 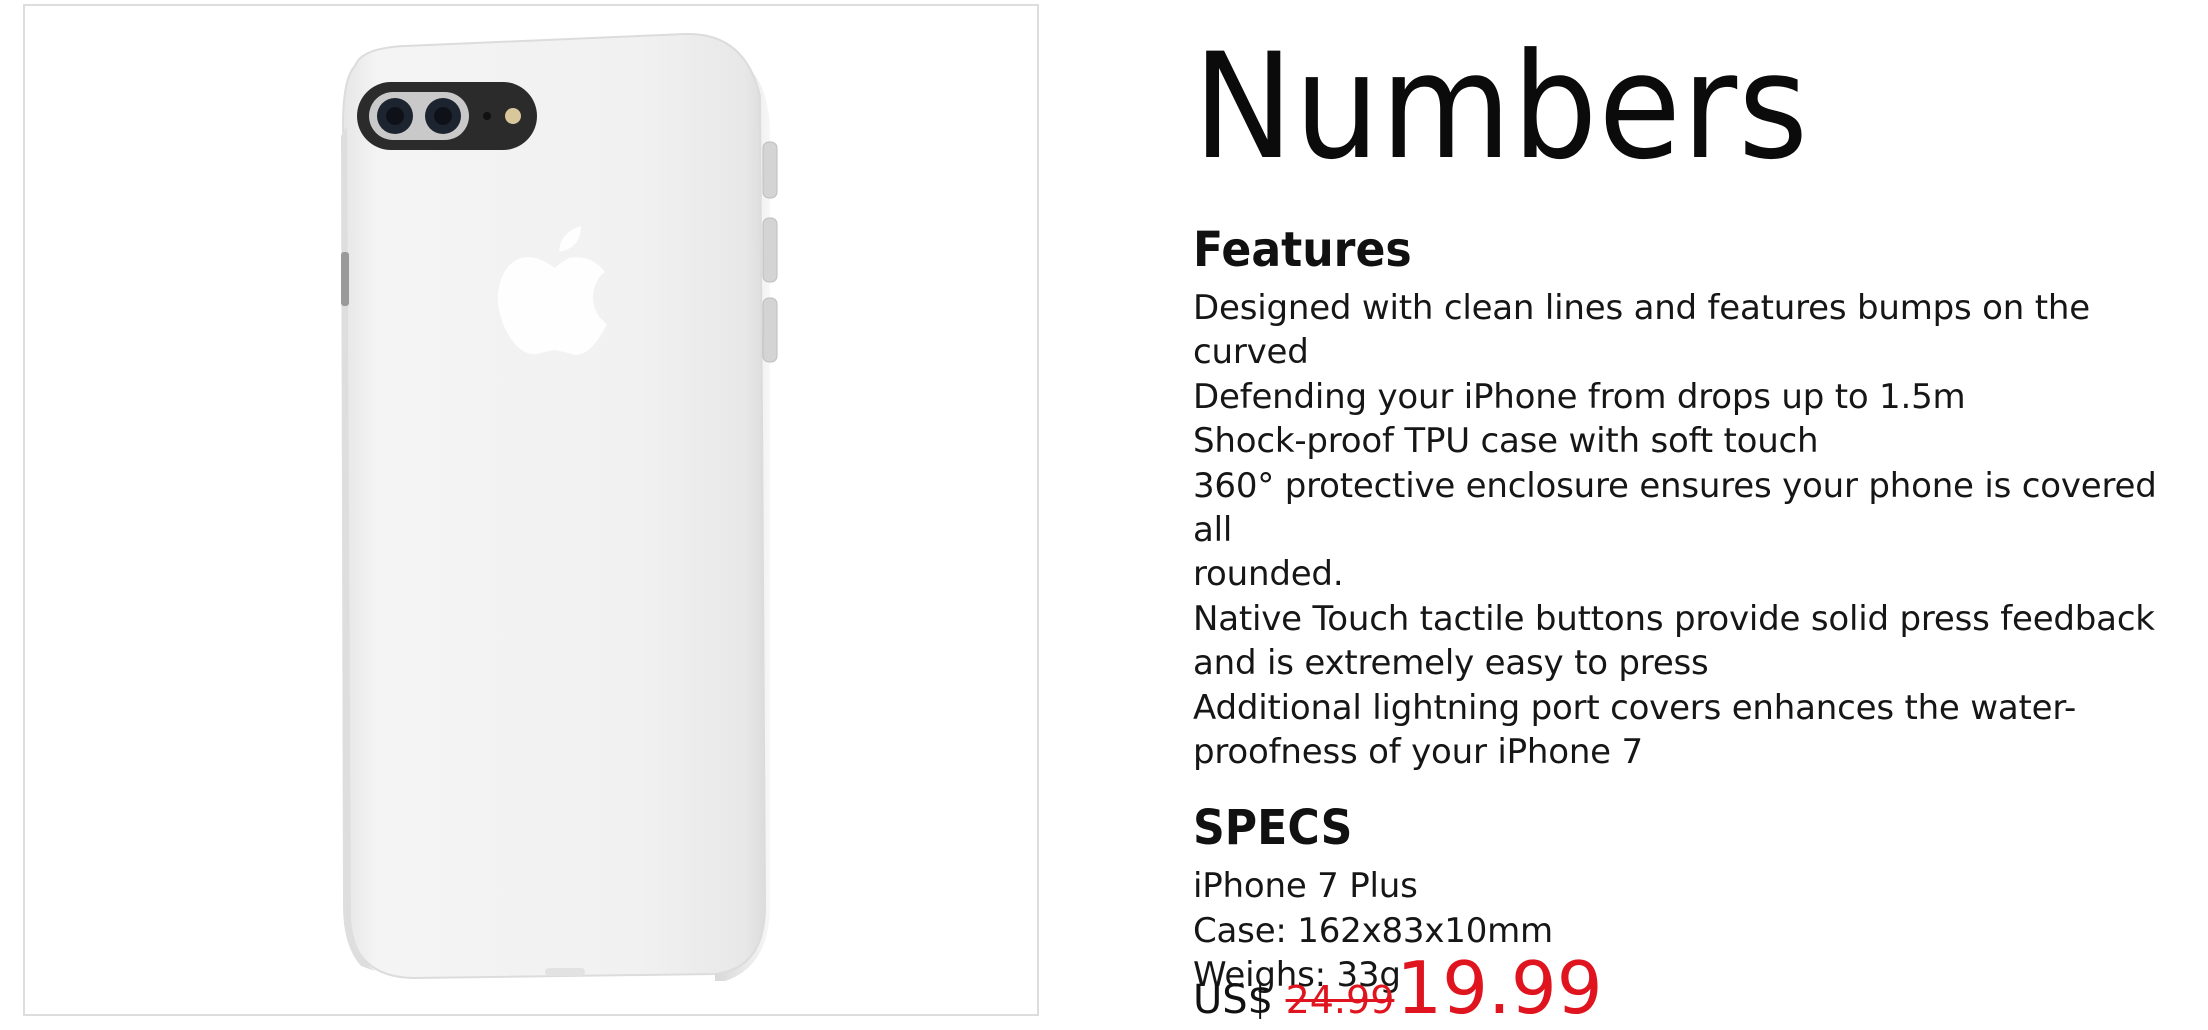 What do you see at coordinates (447, 116) in the screenshot?
I see `camera-cutout-icon` at bounding box center [447, 116].